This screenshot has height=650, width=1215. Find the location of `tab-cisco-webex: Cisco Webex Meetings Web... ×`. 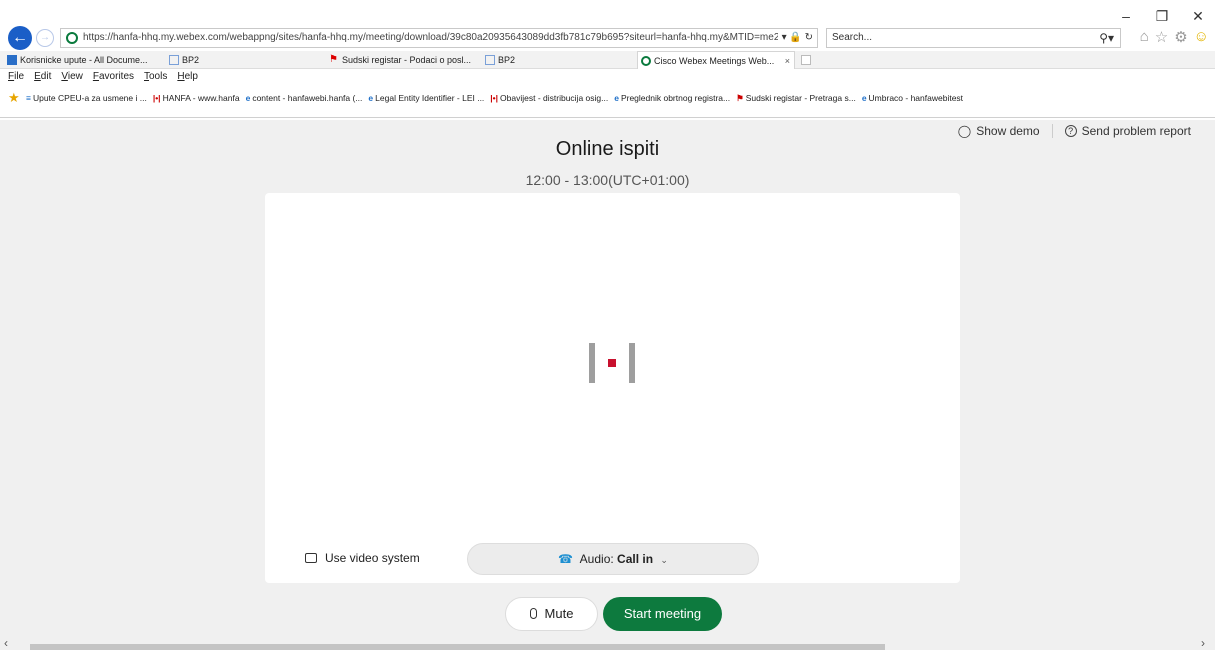

tab-cisco-webex: Cisco Webex Meetings Web... × is located at coordinates (716, 60).